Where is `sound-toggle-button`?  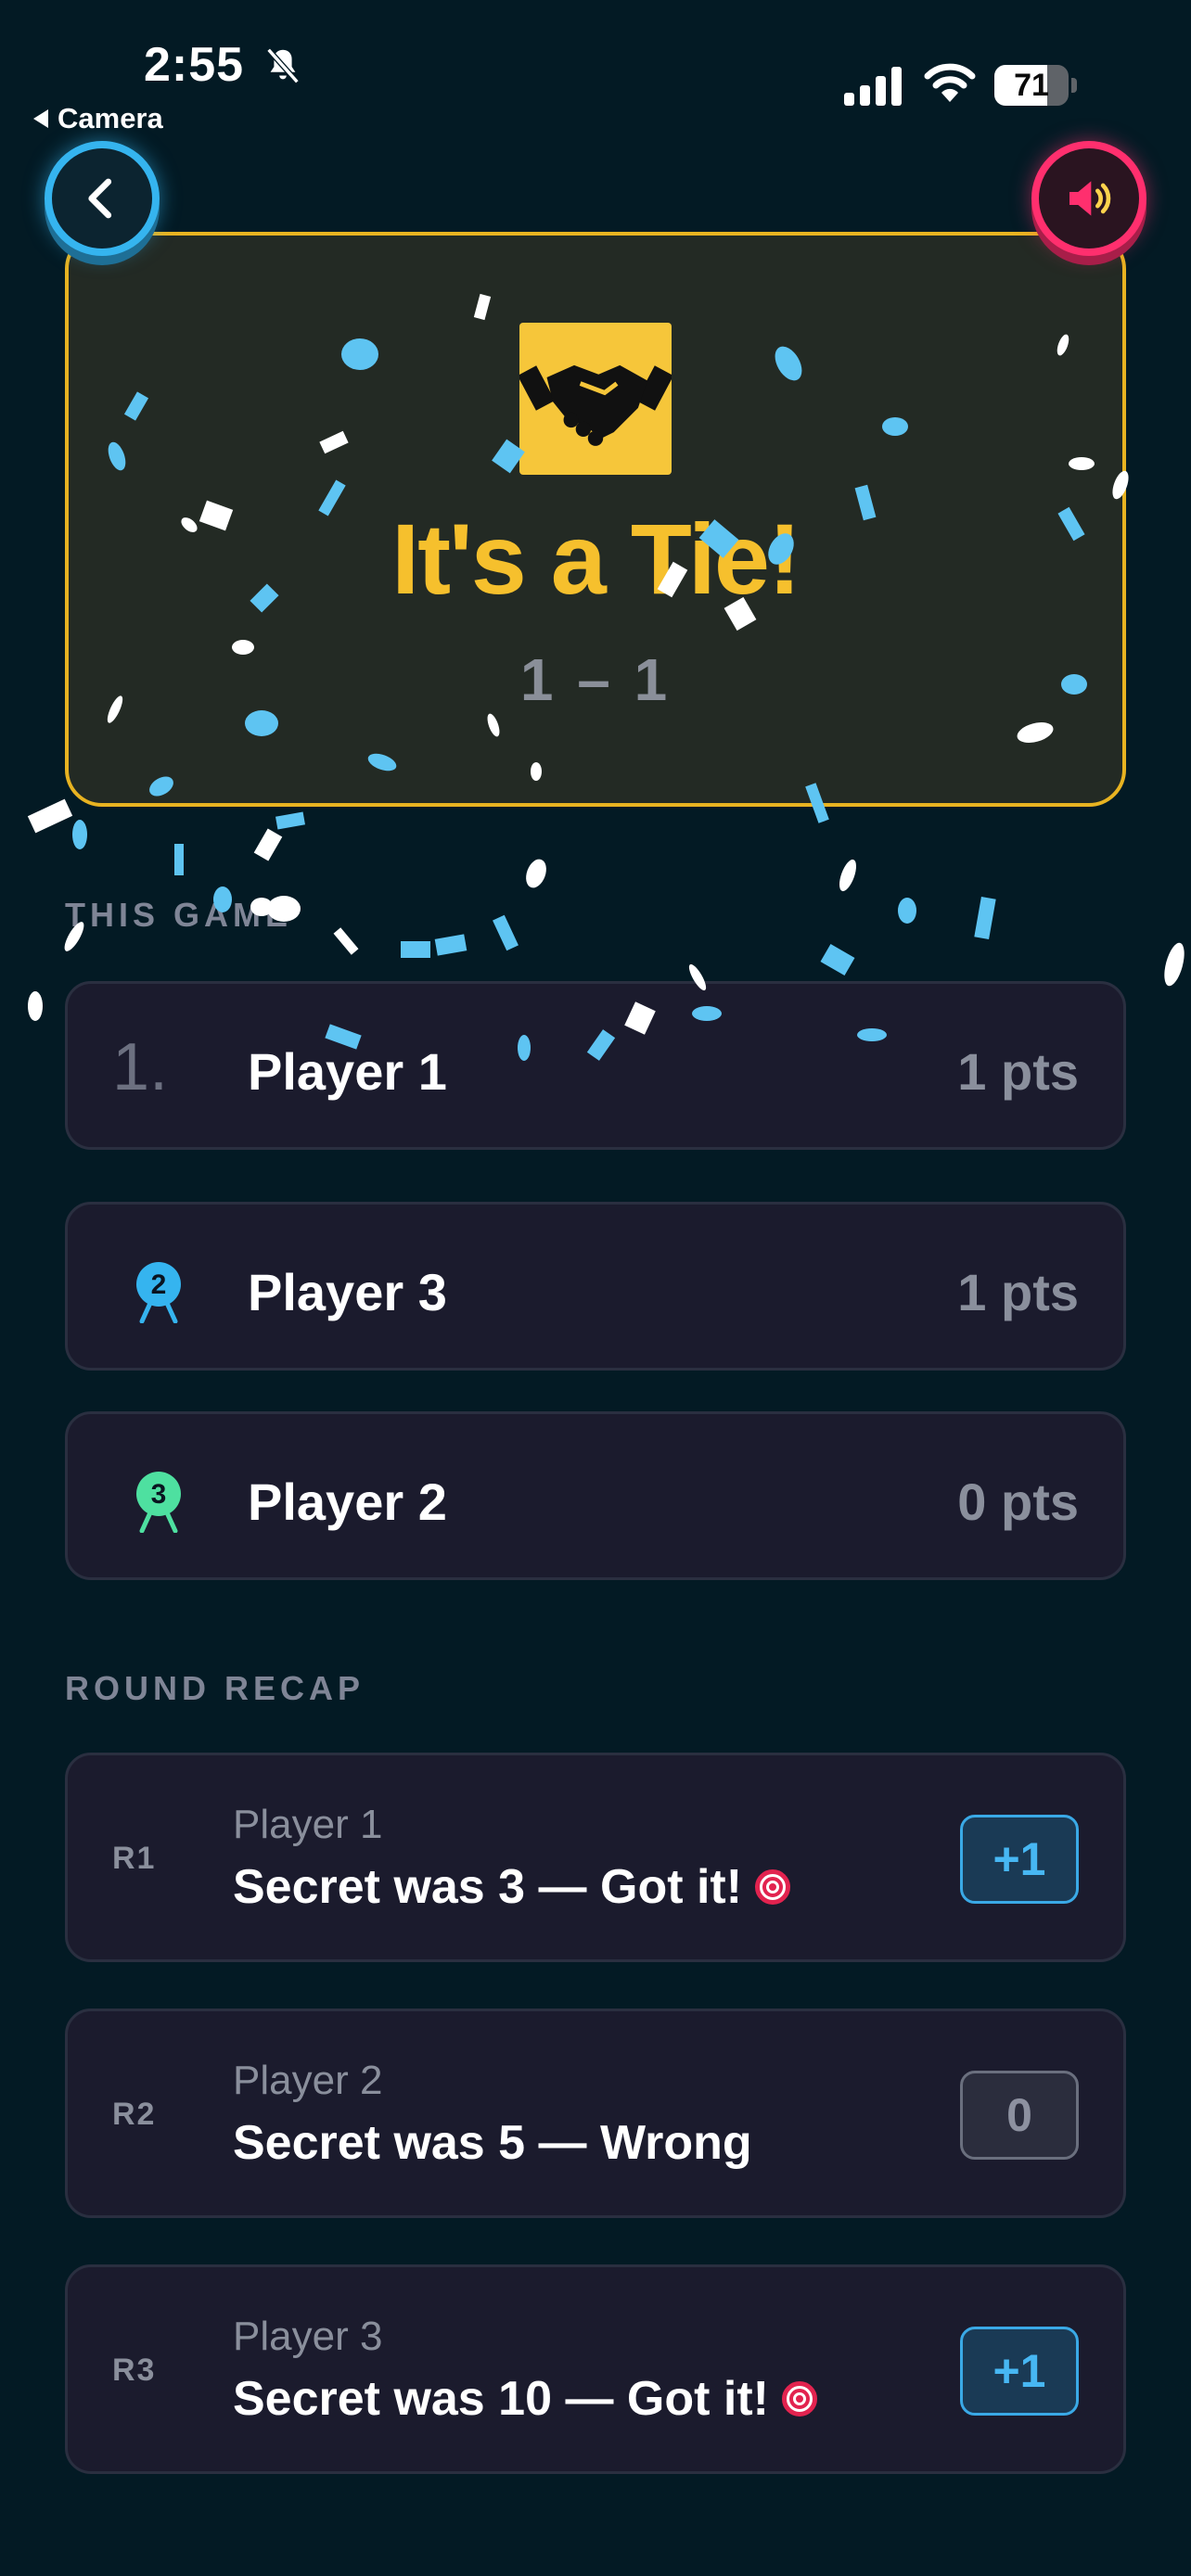 sound-toggle-button is located at coordinates (1088, 198).